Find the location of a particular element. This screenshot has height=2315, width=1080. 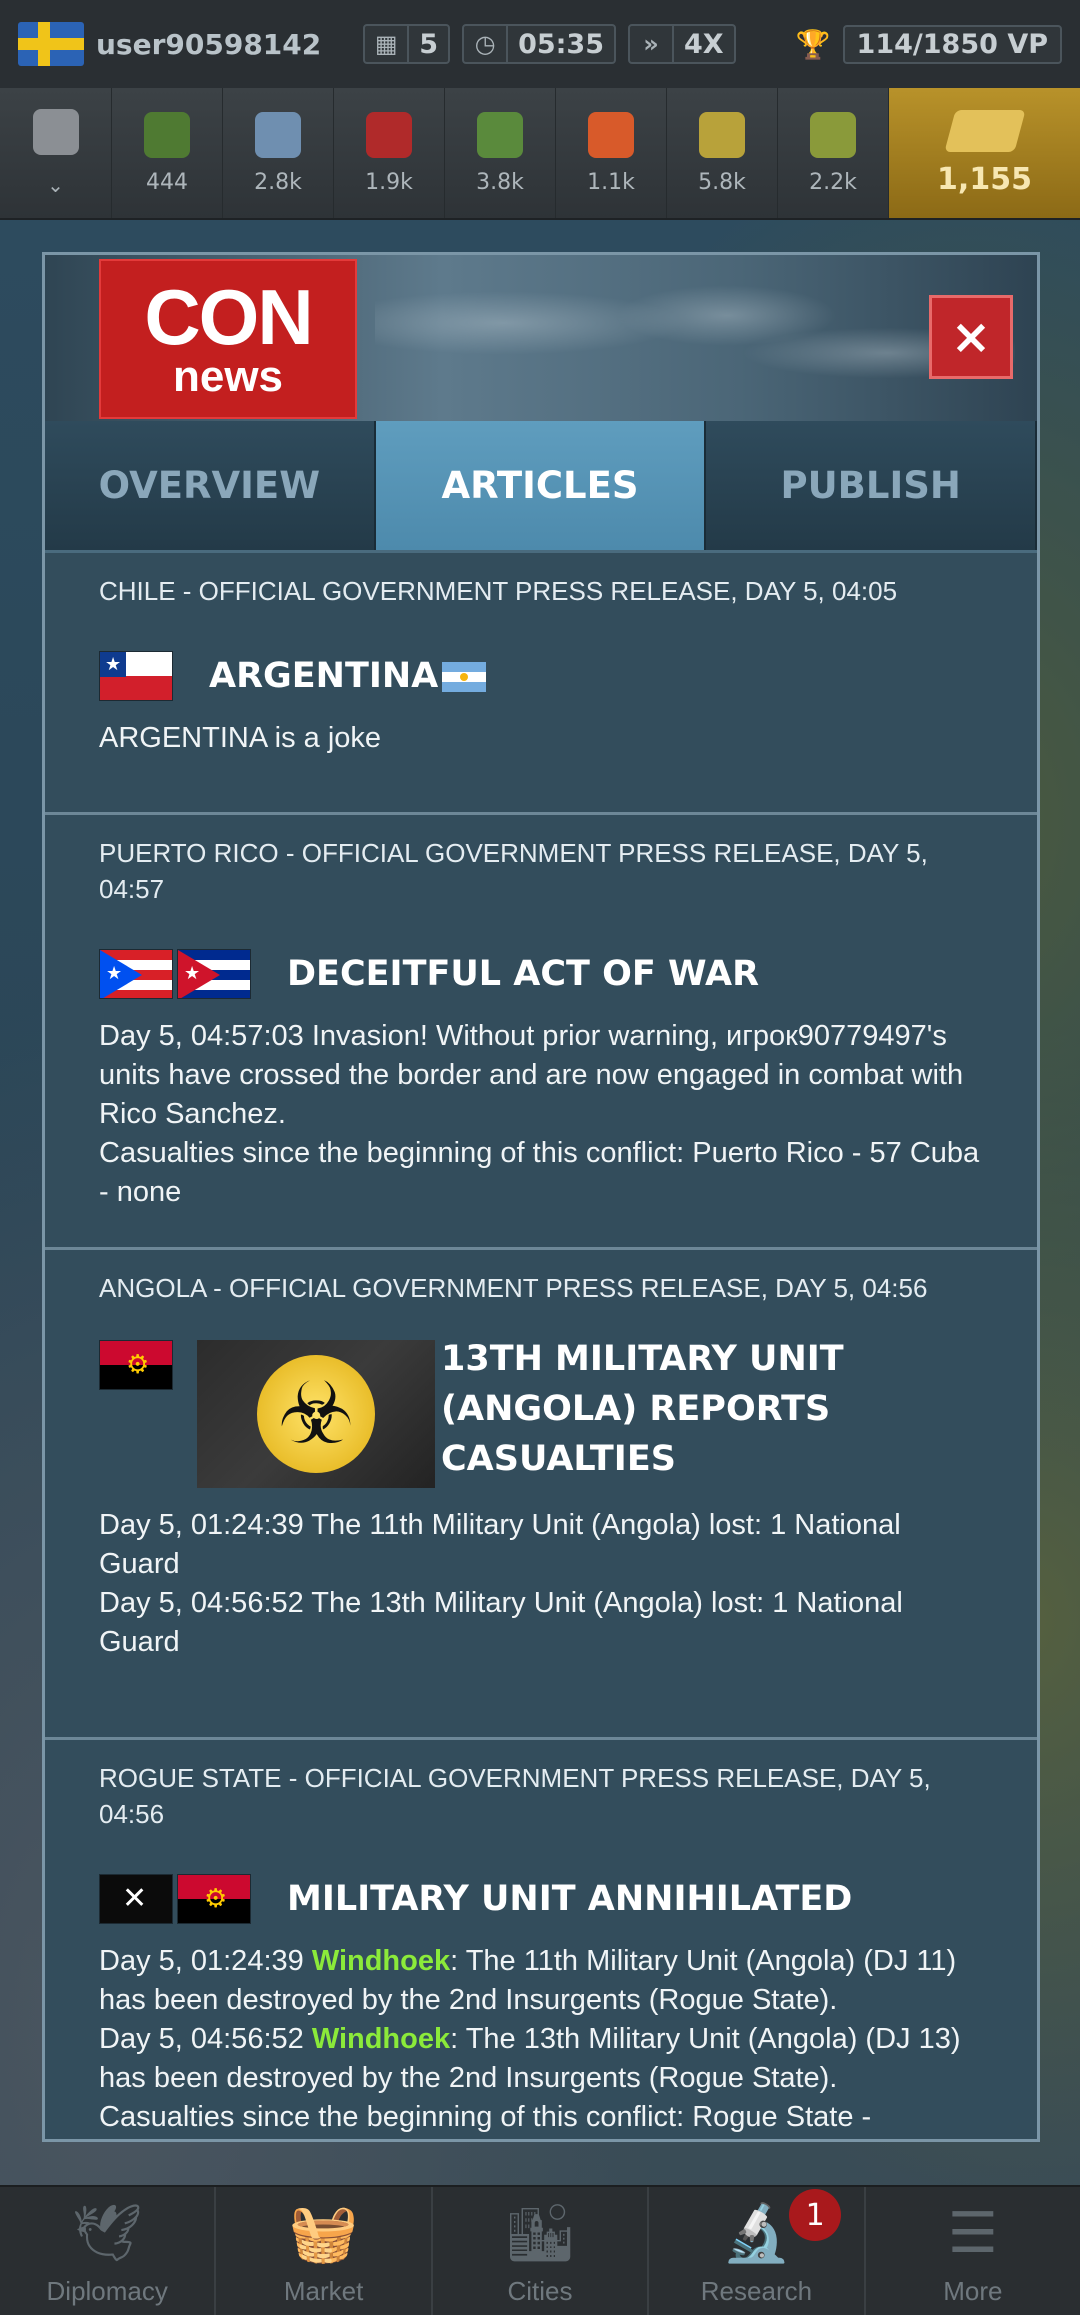

speed-value: 4X is located at coordinates (704, 44).